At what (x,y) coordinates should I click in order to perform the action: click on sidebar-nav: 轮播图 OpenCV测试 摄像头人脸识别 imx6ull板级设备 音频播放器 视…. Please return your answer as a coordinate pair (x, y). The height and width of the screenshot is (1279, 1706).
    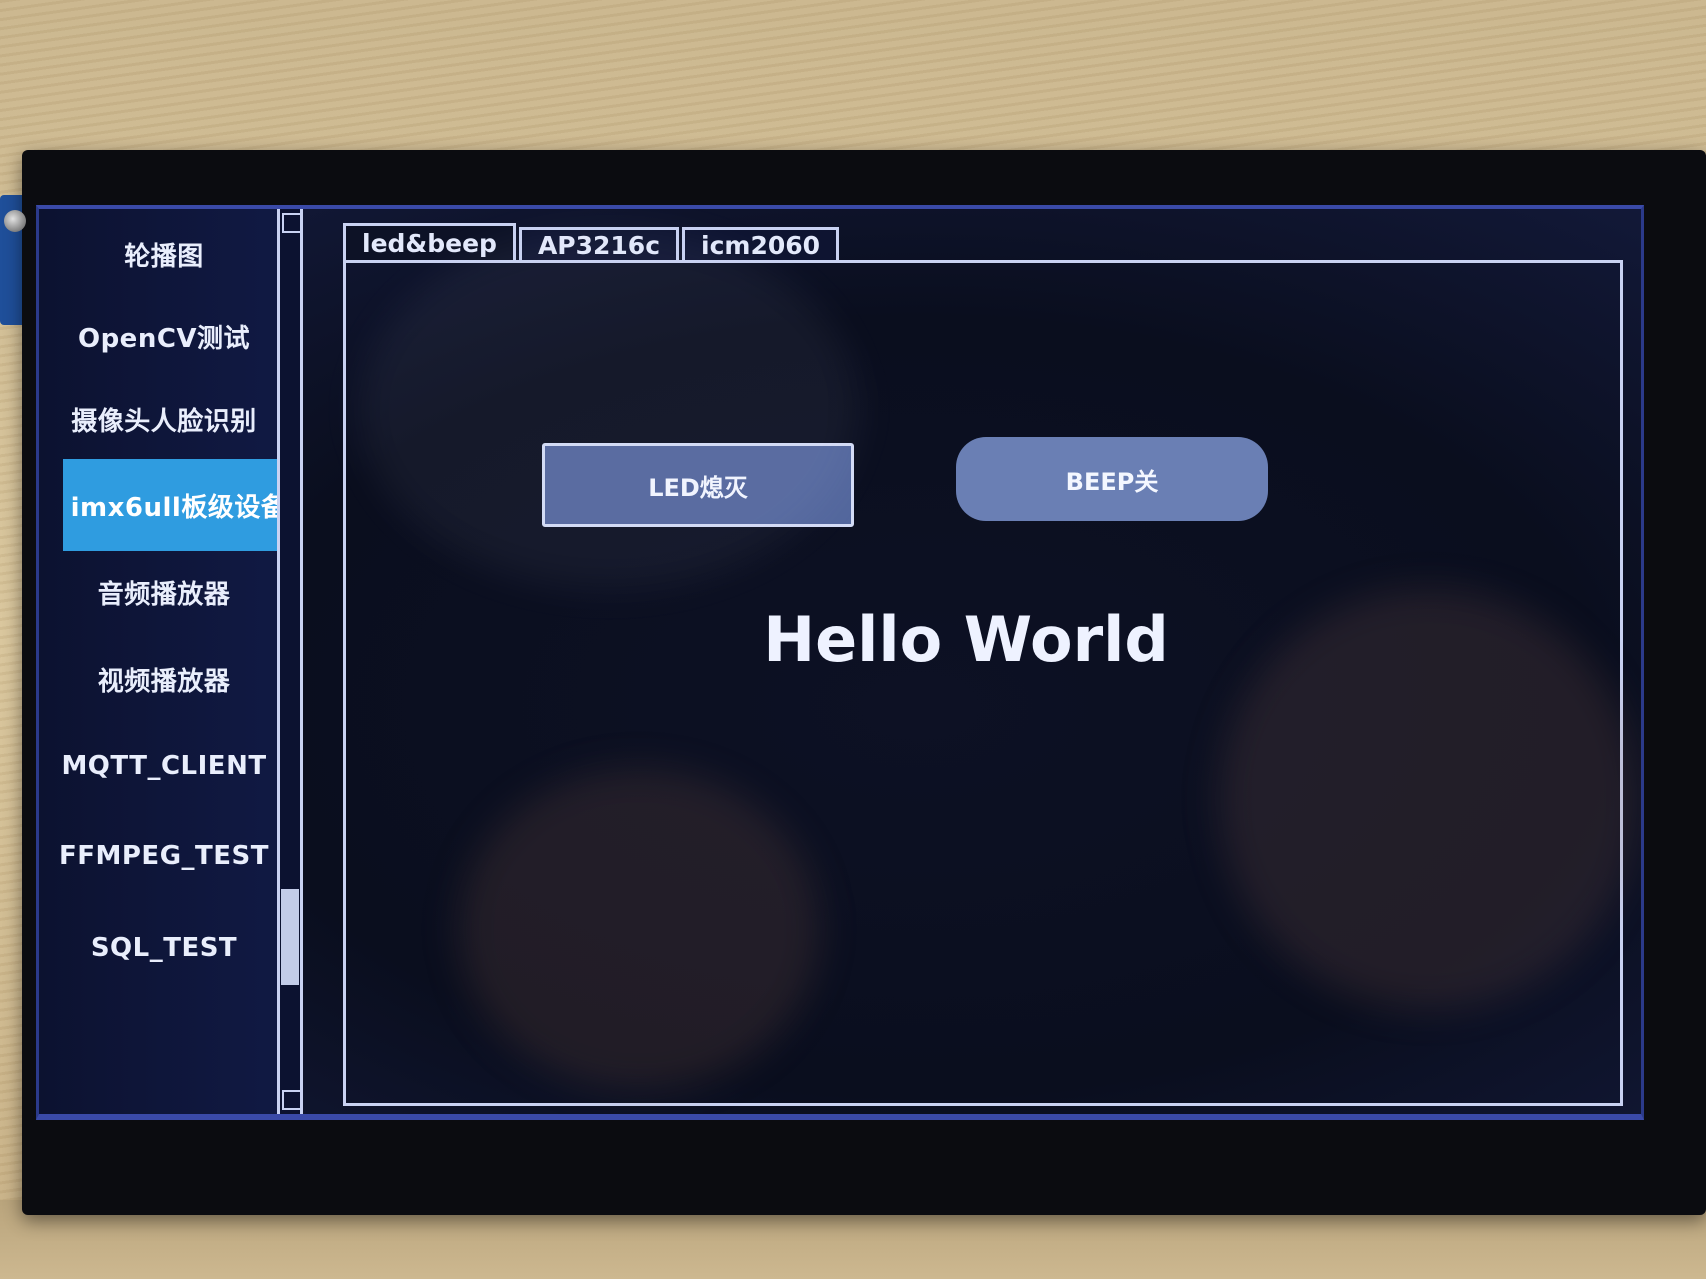
    Looking at the image, I should click on (171, 661).